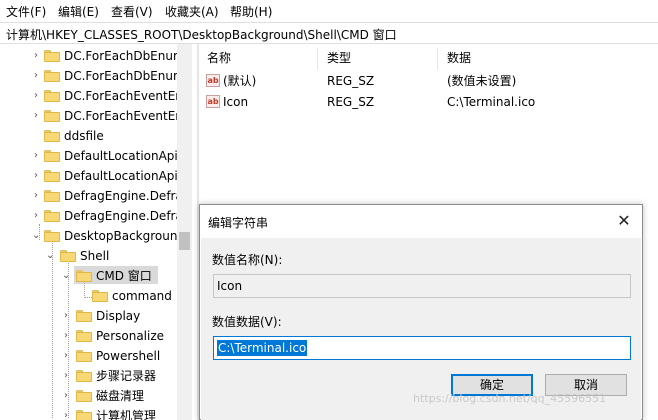  I want to click on tree-item-label: 计算机管理, so click(126, 414).